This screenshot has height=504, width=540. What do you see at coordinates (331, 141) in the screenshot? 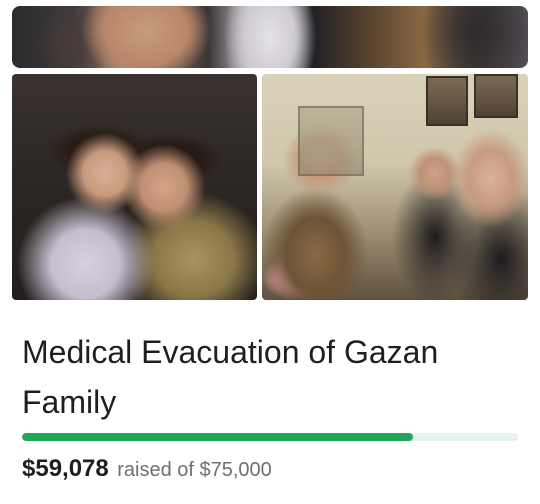
I see `photo-detail-window` at bounding box center [331, 141].